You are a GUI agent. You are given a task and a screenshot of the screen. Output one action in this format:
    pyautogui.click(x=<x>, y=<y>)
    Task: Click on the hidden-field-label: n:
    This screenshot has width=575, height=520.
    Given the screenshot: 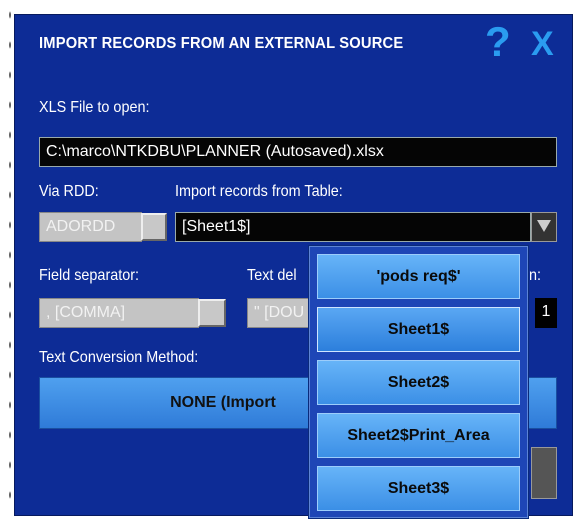 What is the action you would take?
    pyautogui.click(x=535, y=275)
    